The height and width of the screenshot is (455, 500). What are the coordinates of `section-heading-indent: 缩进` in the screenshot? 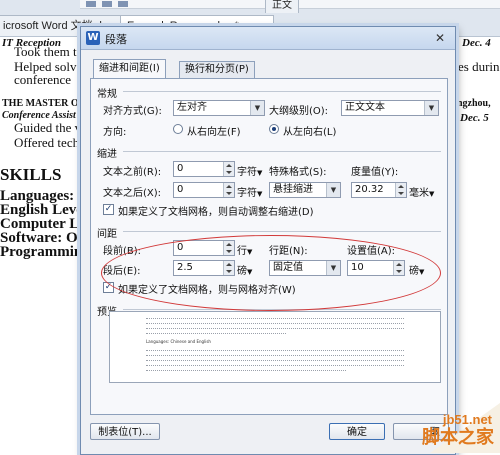 It's located at (107, 154).